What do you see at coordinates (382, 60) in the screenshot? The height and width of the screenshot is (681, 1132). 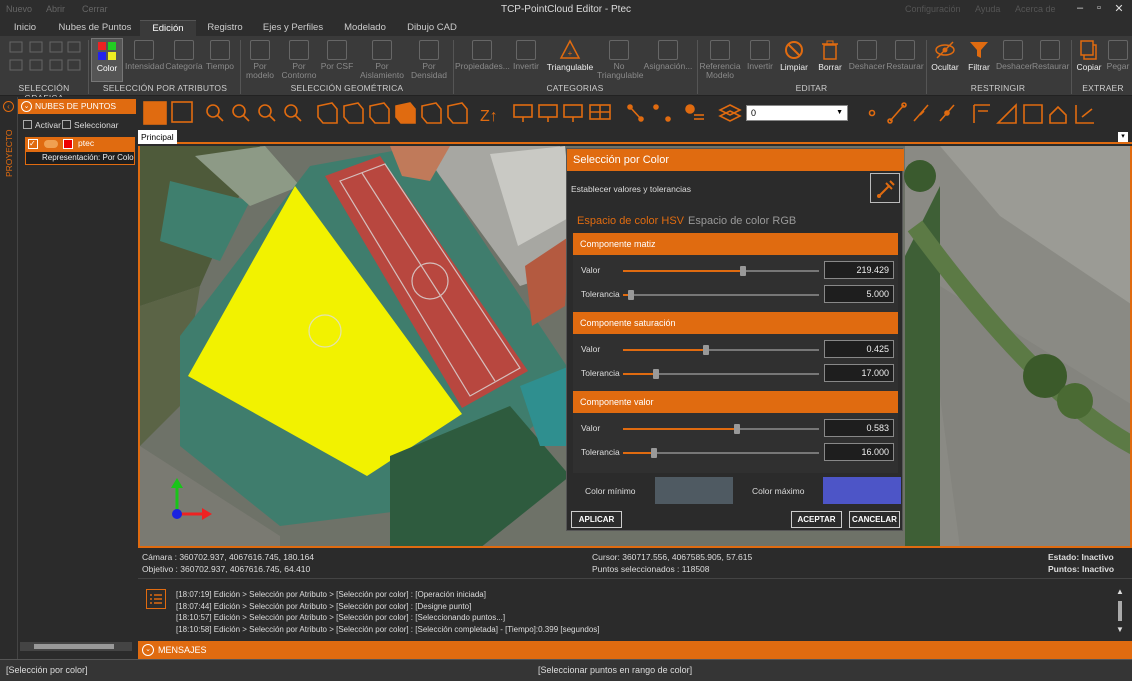 I see `by-isolation-button: Por Aislamiento` at bounding box center [382, 60].